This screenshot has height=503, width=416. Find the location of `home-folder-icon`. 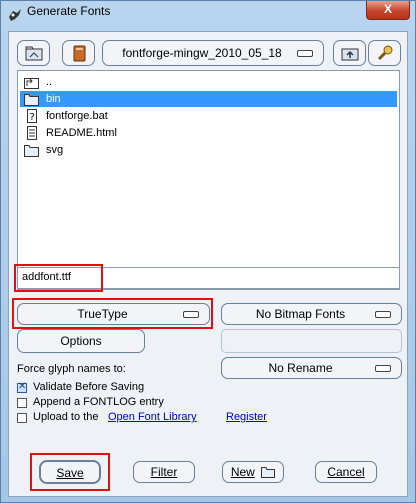

home-folder-icon is located at coordinates (34, 53).